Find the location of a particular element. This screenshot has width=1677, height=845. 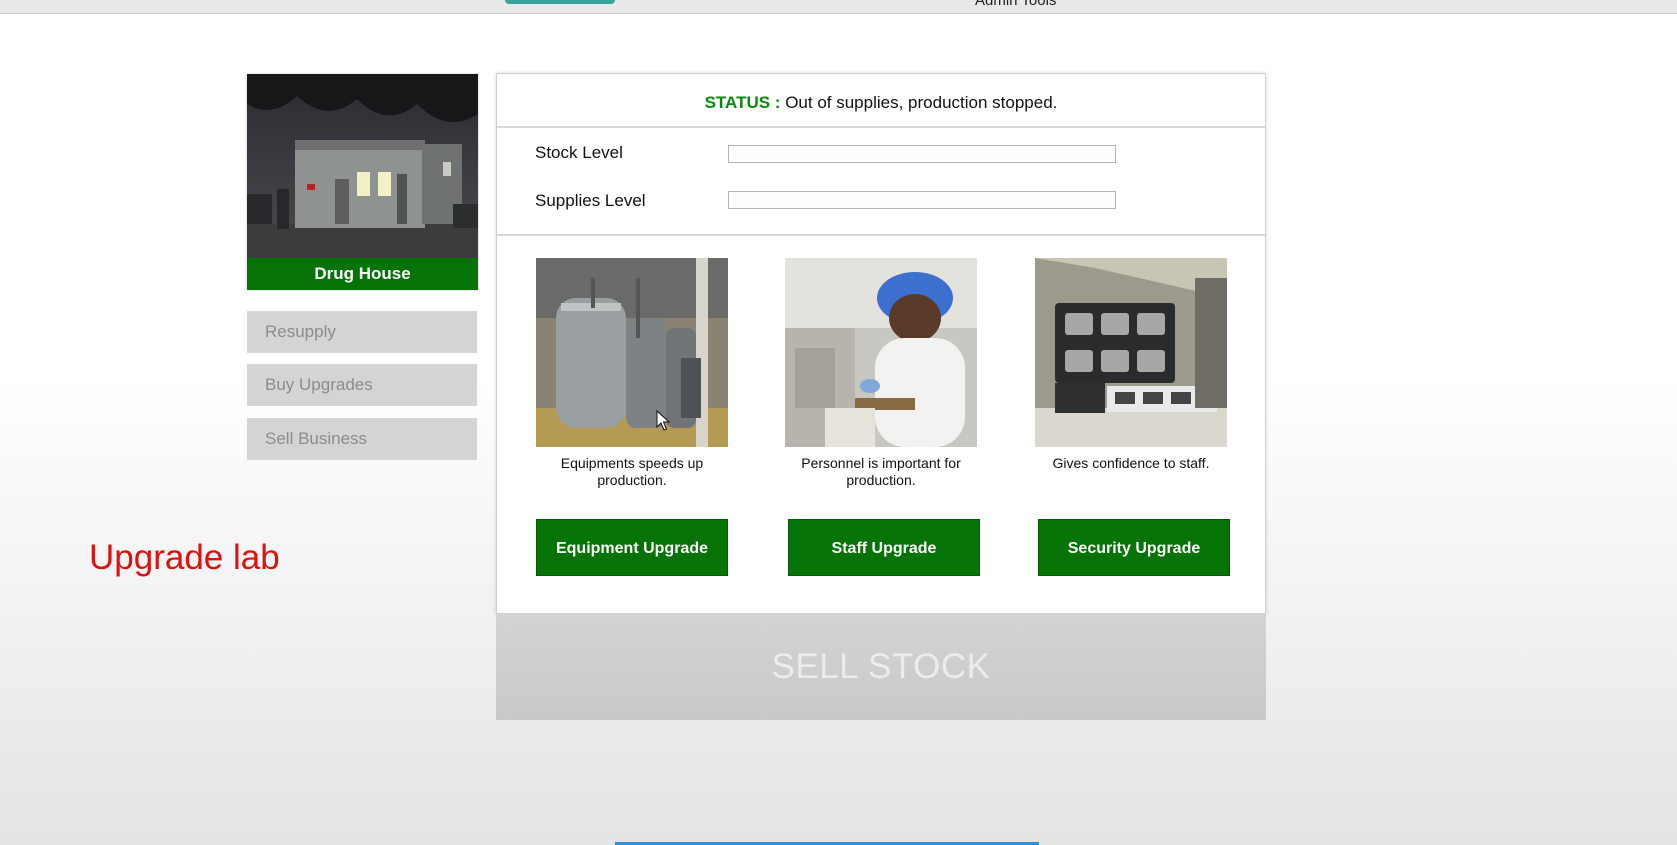

drug-house-image is located at coordinates (362, 166).